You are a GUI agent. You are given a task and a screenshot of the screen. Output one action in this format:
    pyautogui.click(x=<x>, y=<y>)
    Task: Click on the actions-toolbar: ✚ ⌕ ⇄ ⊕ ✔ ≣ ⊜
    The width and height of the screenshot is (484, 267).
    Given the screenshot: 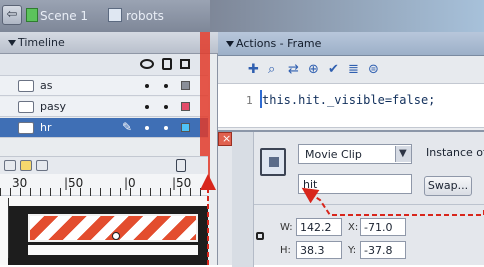 What is the action you would take?
    pyautogui.click(x=351, y=70)
    